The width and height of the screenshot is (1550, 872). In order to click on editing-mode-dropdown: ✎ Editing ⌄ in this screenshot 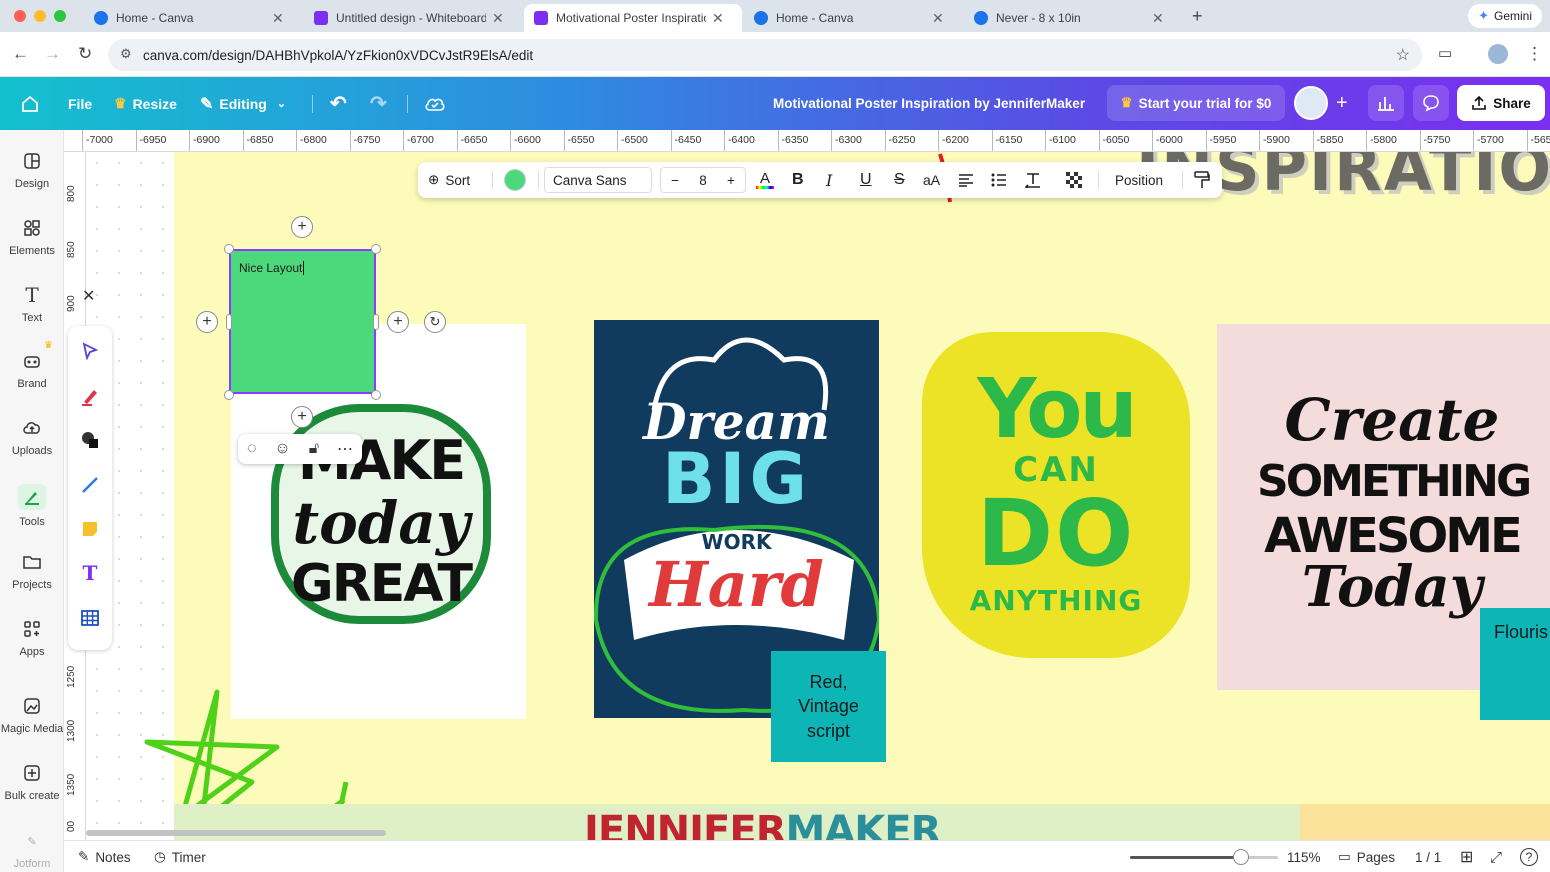, I will do `click(243, 103)`.